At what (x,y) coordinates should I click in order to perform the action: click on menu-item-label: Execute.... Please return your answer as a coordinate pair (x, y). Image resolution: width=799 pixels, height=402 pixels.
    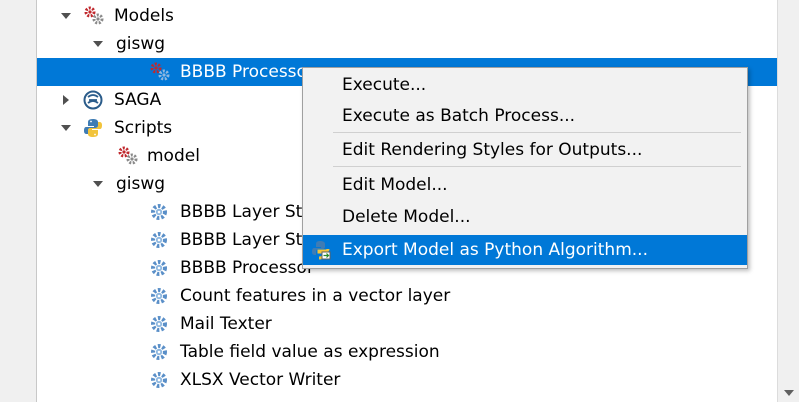
    Looking at the image, I should click on (384, 85).